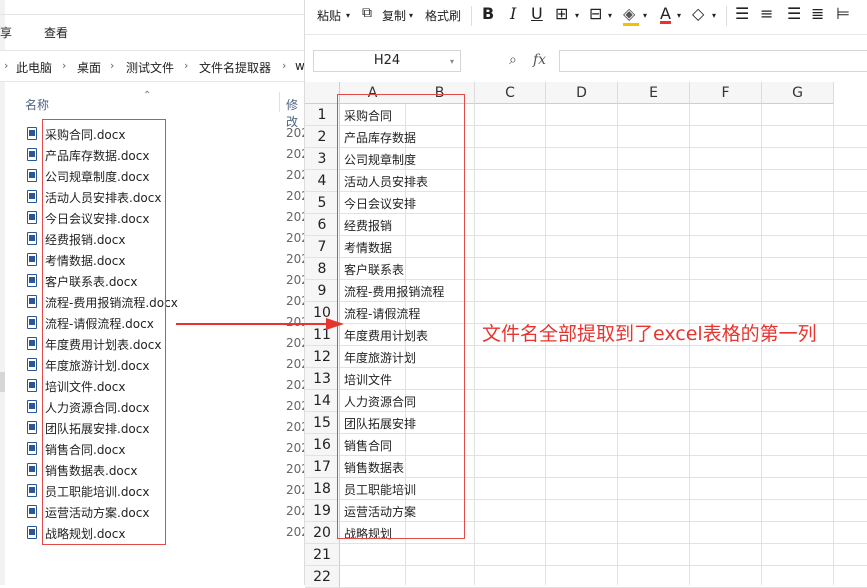 The image size is (867, 588). What do you see at coordinates (322, 445) in the screenshot?
I see `row-header: 16` at bounding box center [322, 445].